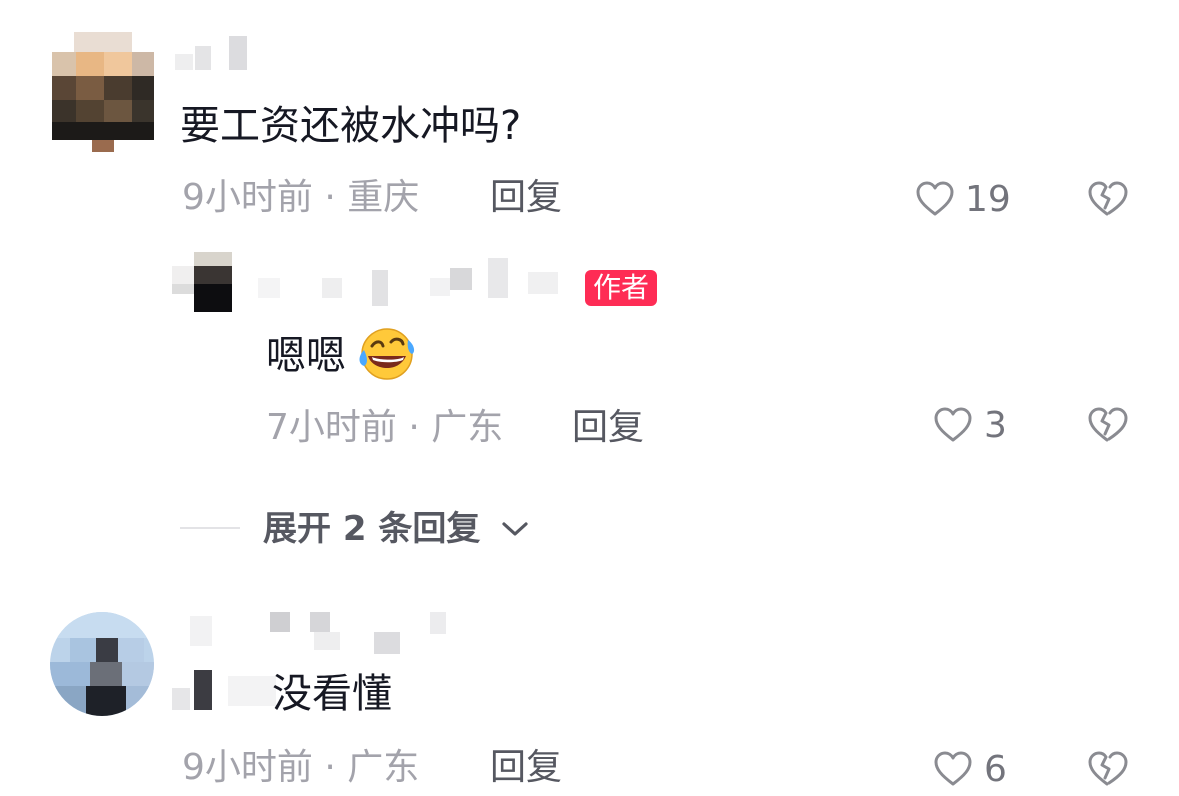 The height and width of the screenshot is (796, 1179). Describe the element at coordinates (515, 529) in the screenshot. I see `chevron-down-icon` at that location.